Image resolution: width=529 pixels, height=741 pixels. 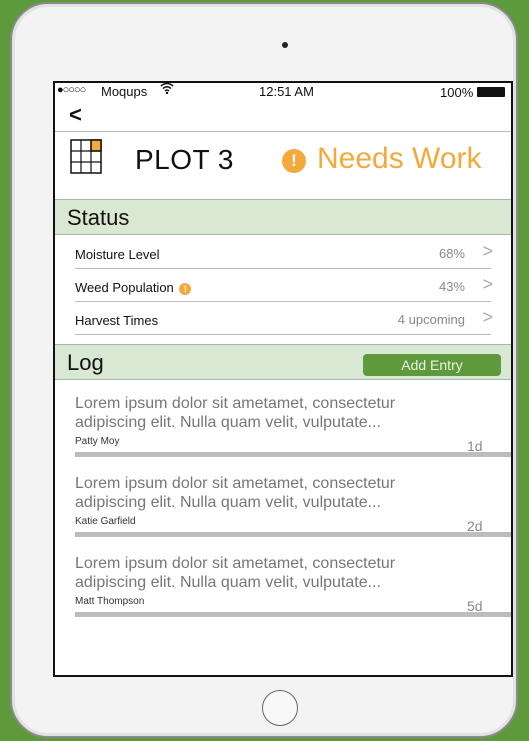 What do you see at coordinates (98, 217) in the screenshot?
I see `status-section-title: Status` at bounding box center [98, 217].